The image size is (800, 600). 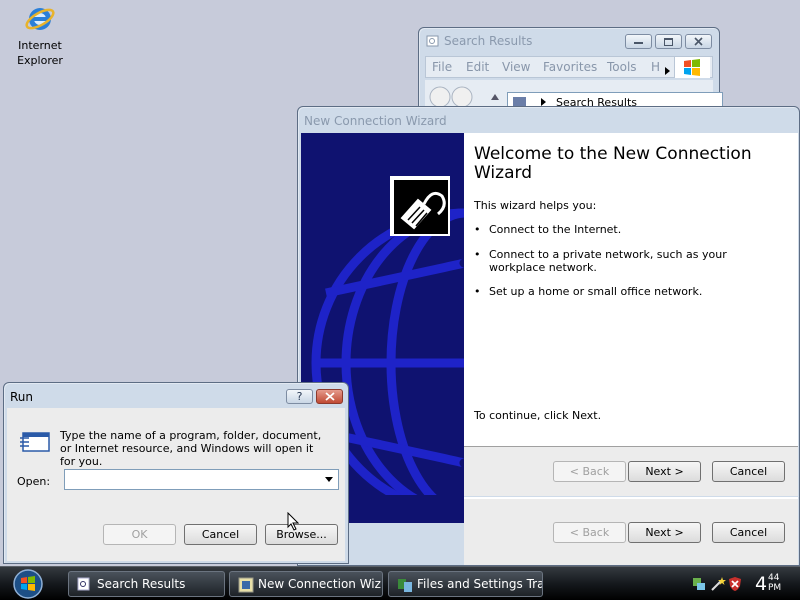 I want to click on security-shield-tray-icon, so click(x=735, y=584).